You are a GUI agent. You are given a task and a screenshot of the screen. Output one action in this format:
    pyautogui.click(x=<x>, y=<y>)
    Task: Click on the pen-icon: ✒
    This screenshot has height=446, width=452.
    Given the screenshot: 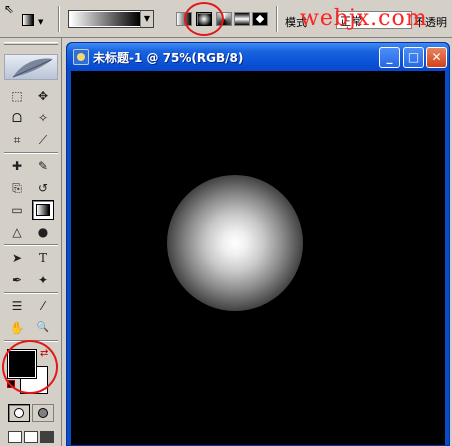 What is the action you would take?
    pyautogui.click(x=17, y=280)
    